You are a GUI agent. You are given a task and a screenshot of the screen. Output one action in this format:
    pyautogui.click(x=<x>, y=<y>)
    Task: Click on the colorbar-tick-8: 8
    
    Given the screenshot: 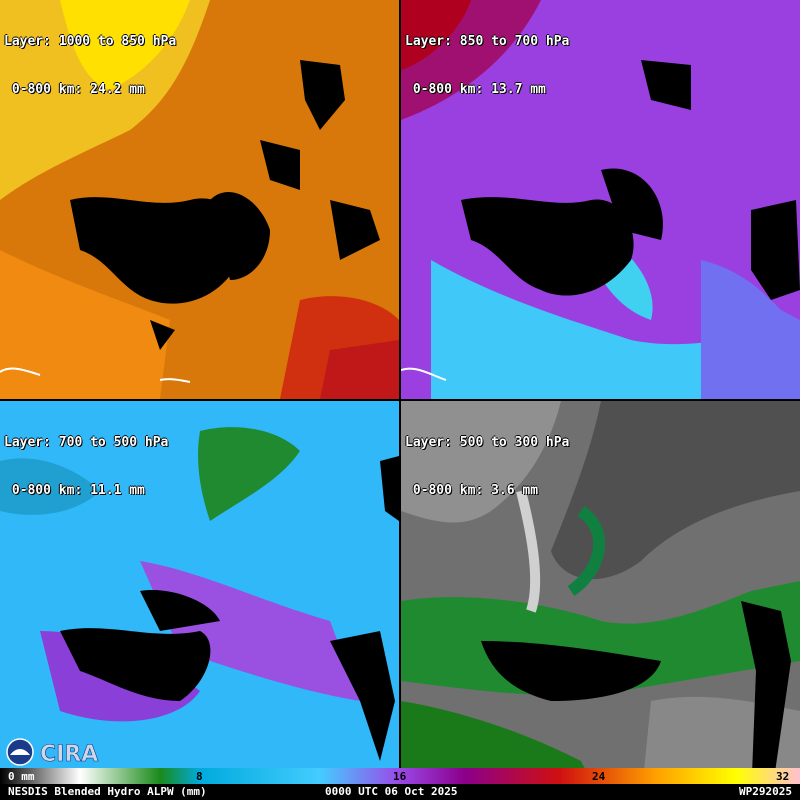 What is the action you would take?
    pyautogui.click(x=199, y=776)
    